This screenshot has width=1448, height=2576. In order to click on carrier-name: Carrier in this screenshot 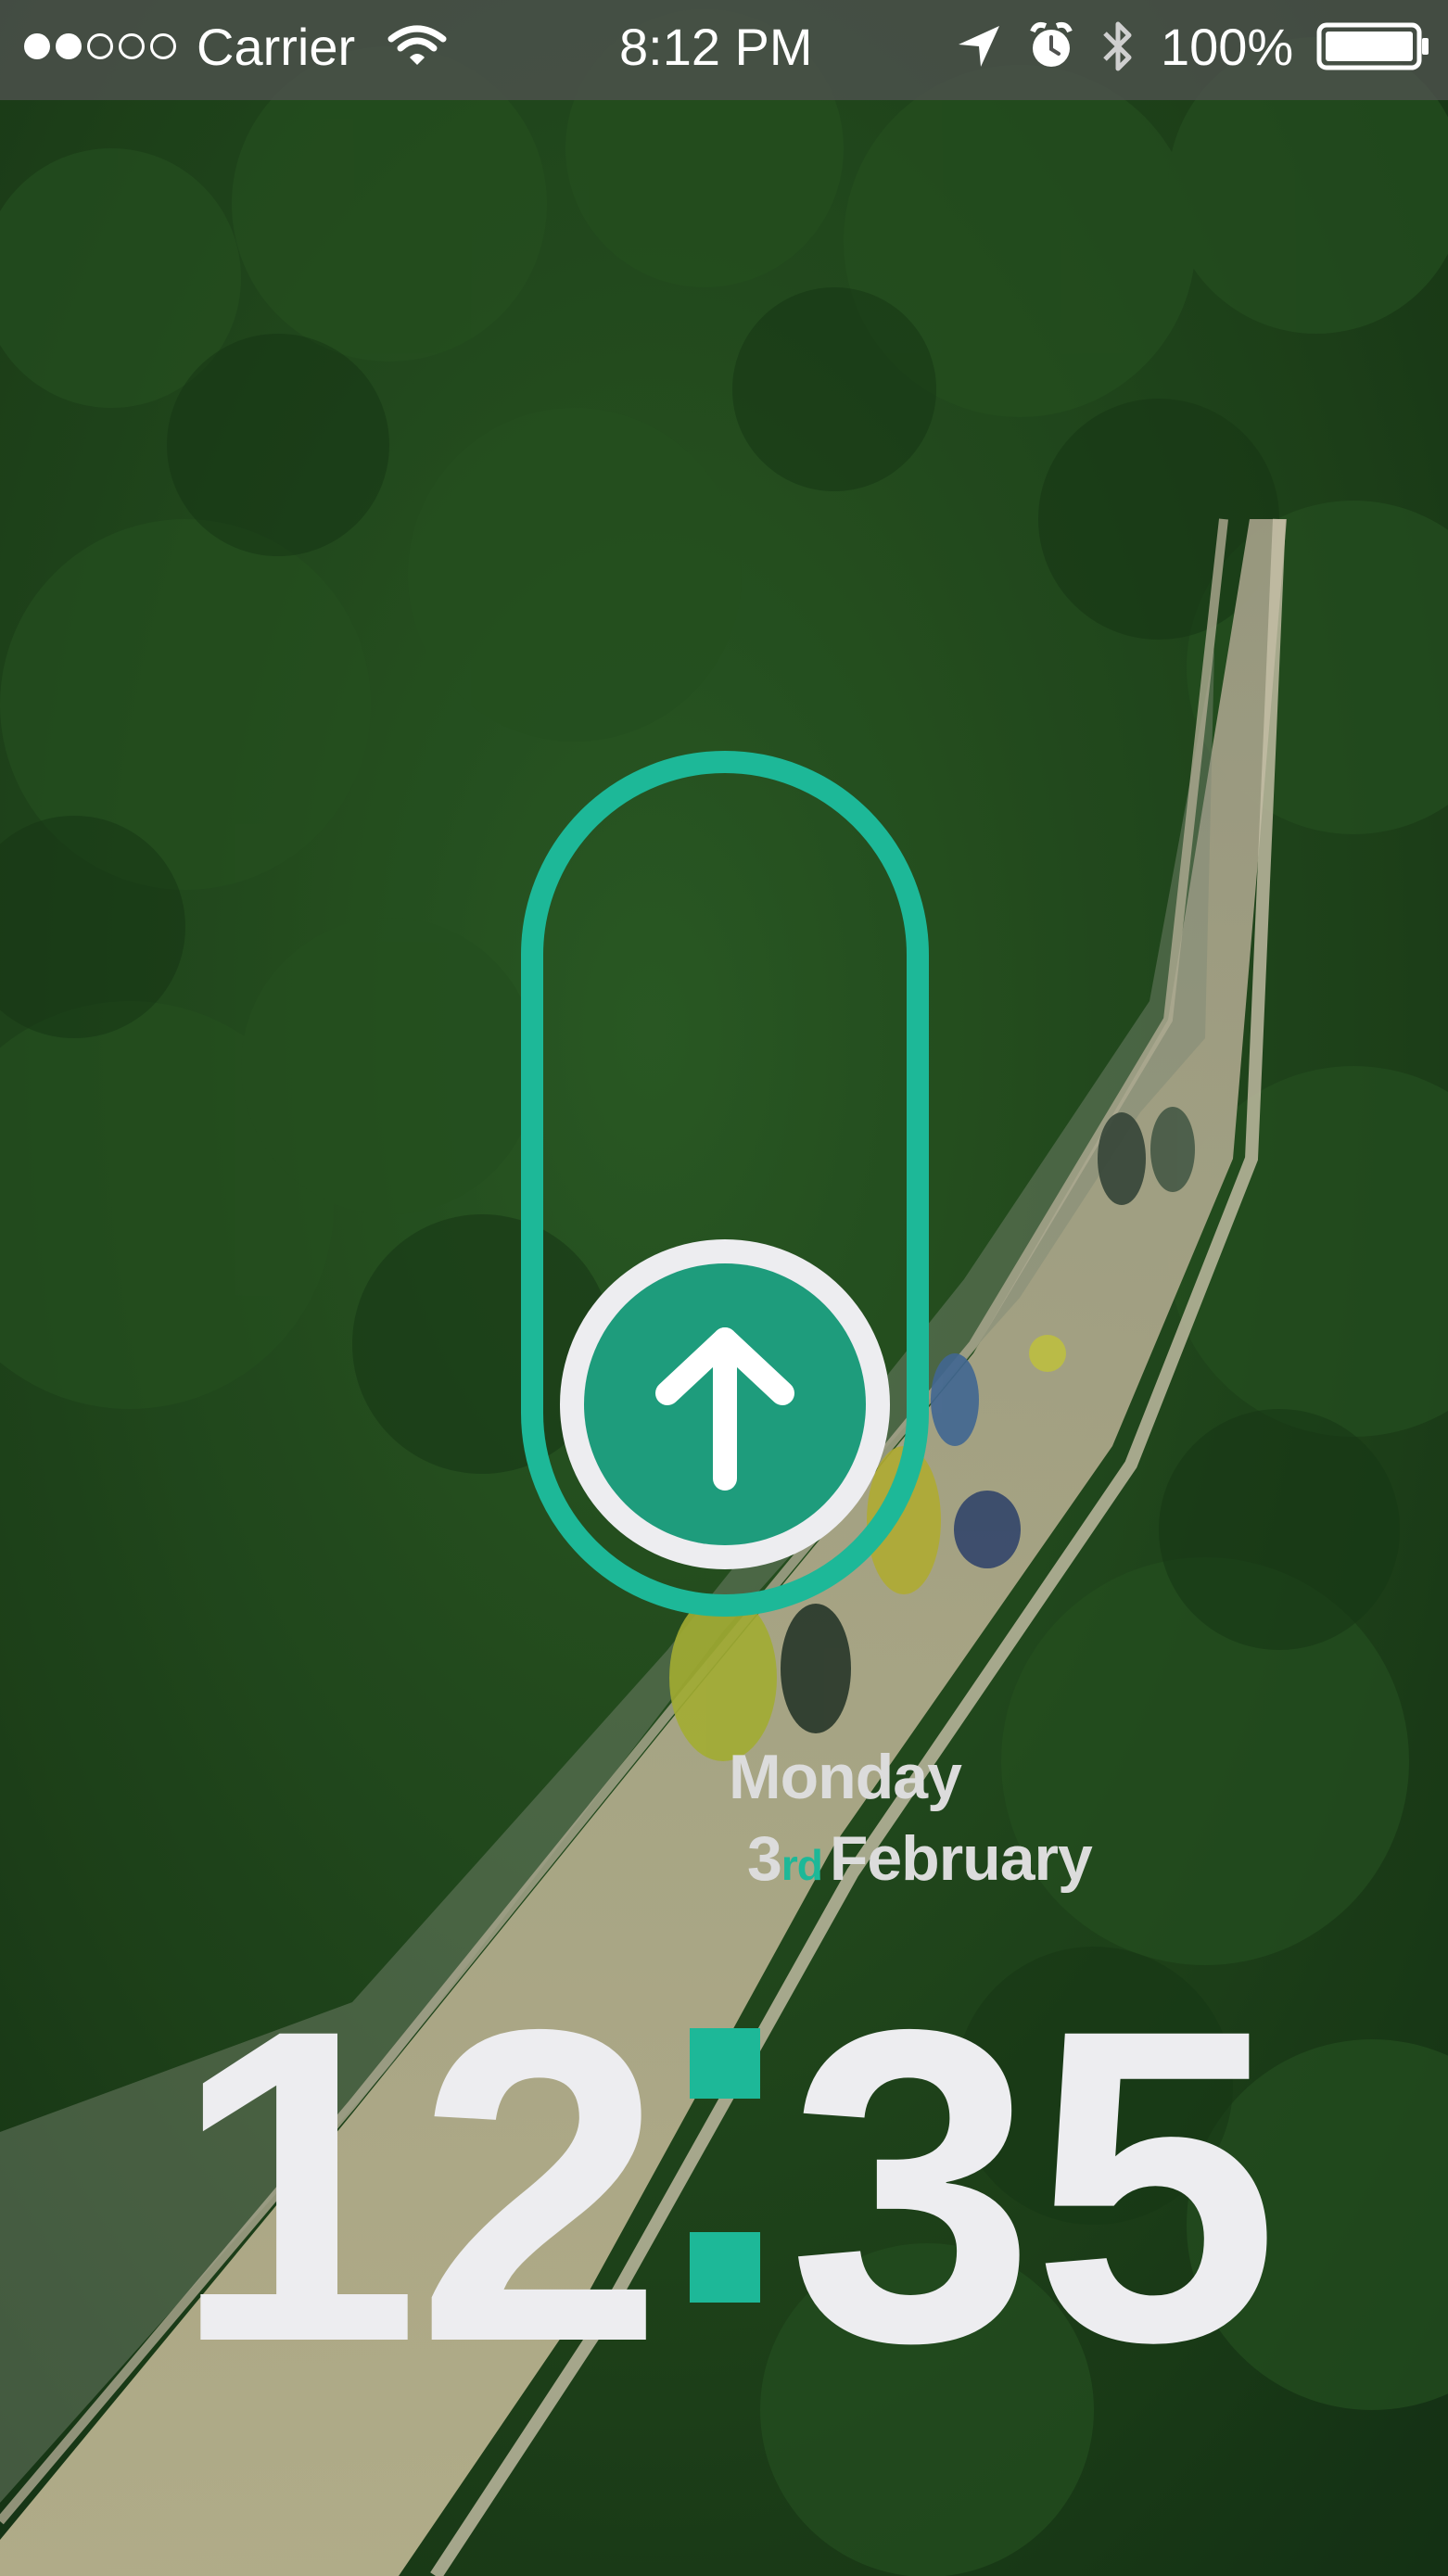, I will do `click(277, 46)`.